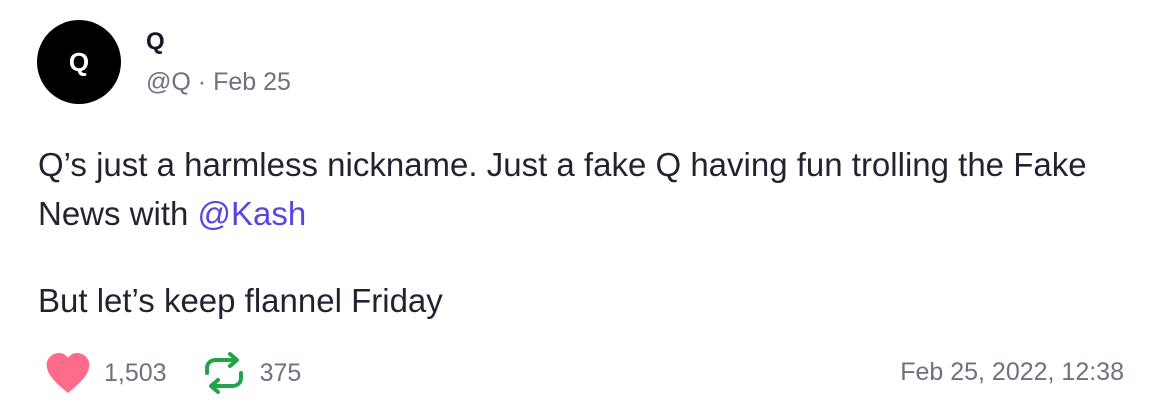 This screenshot has height=404, width=1160. I want to click on post-actions: 1,503 375, so click(172, 373).